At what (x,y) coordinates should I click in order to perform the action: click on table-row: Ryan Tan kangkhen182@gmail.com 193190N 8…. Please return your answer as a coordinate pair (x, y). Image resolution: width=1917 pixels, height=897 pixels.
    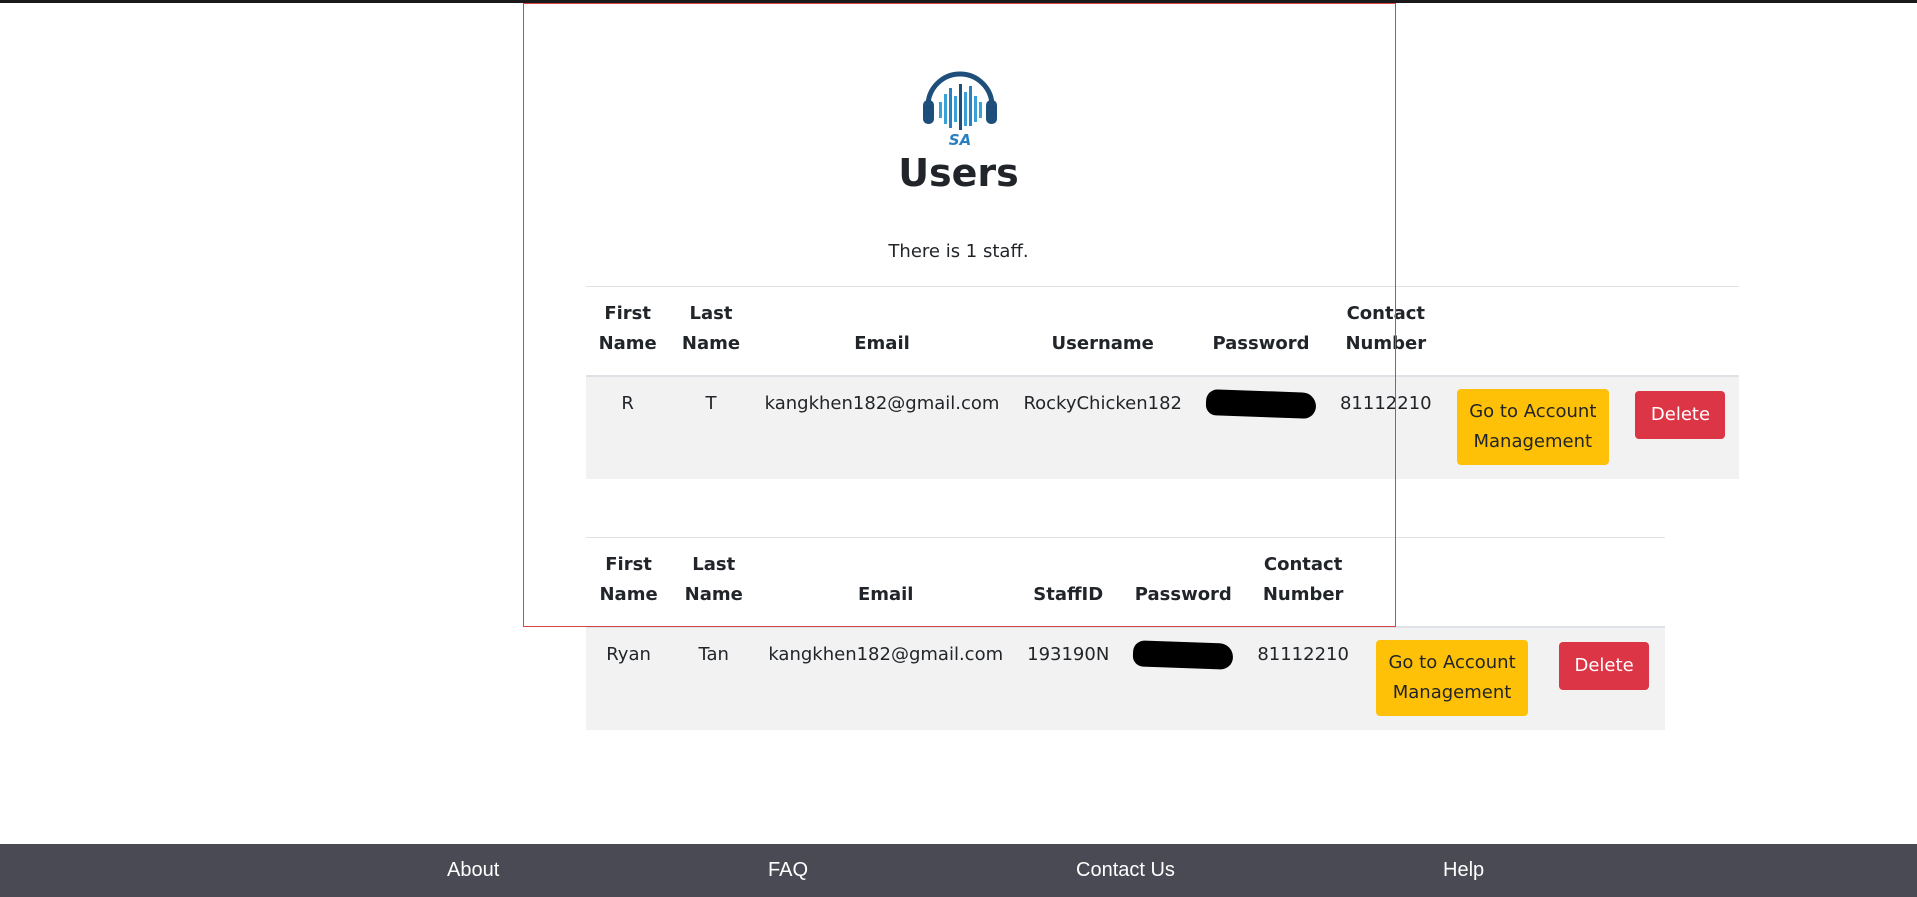
    Looking at the image, I should click on (1125, 678).